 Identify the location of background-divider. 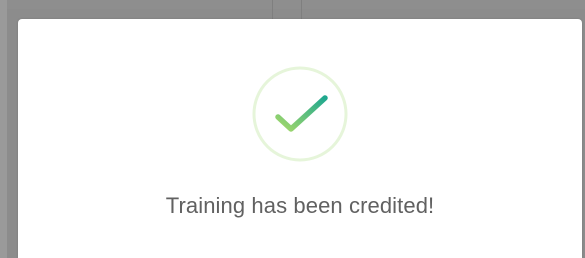
(287, 10).